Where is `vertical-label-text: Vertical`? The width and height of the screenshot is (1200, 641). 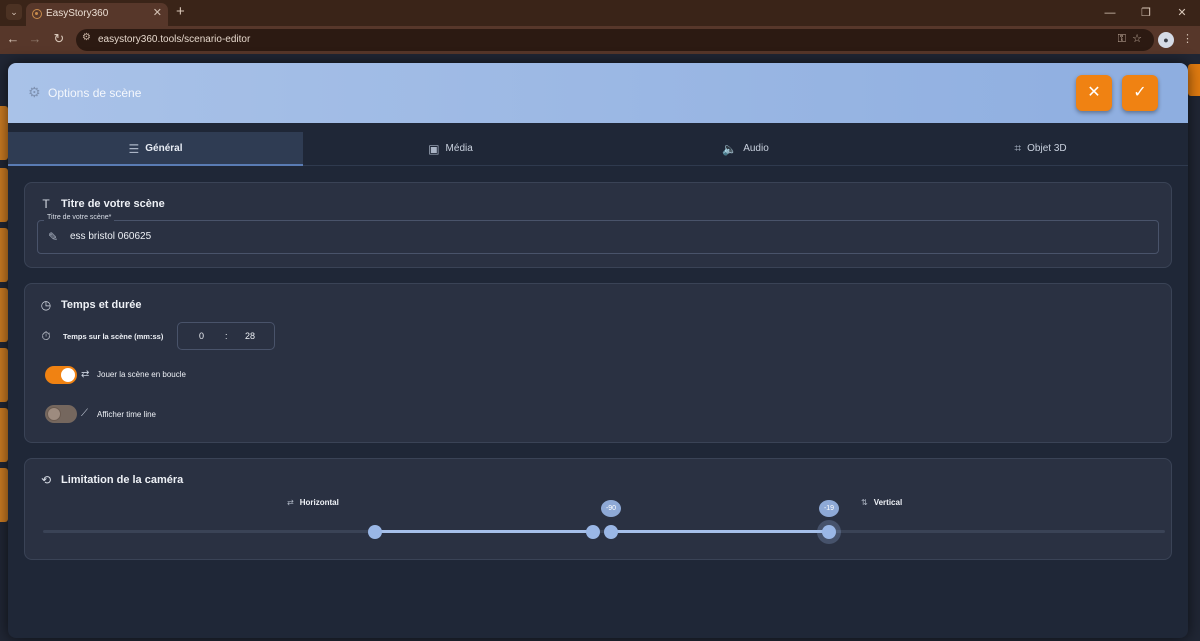
vertical-label-text: Vertical is located at coordinates (888, 502).